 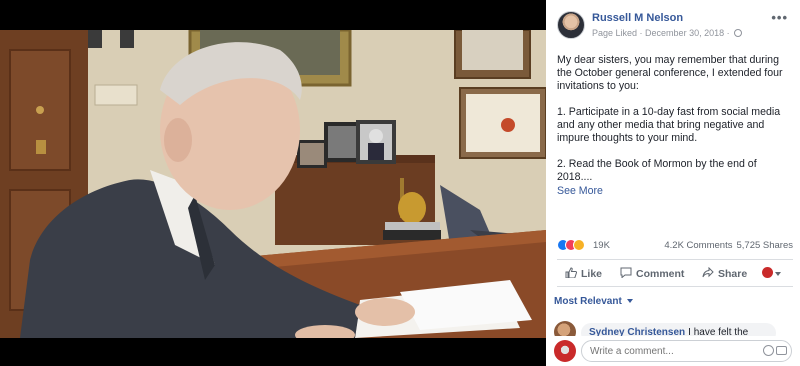 What do you see at coordinates (571, 272) in the screenshot?
I see `thumbs-up-icon` at bounding box center [571, 272].